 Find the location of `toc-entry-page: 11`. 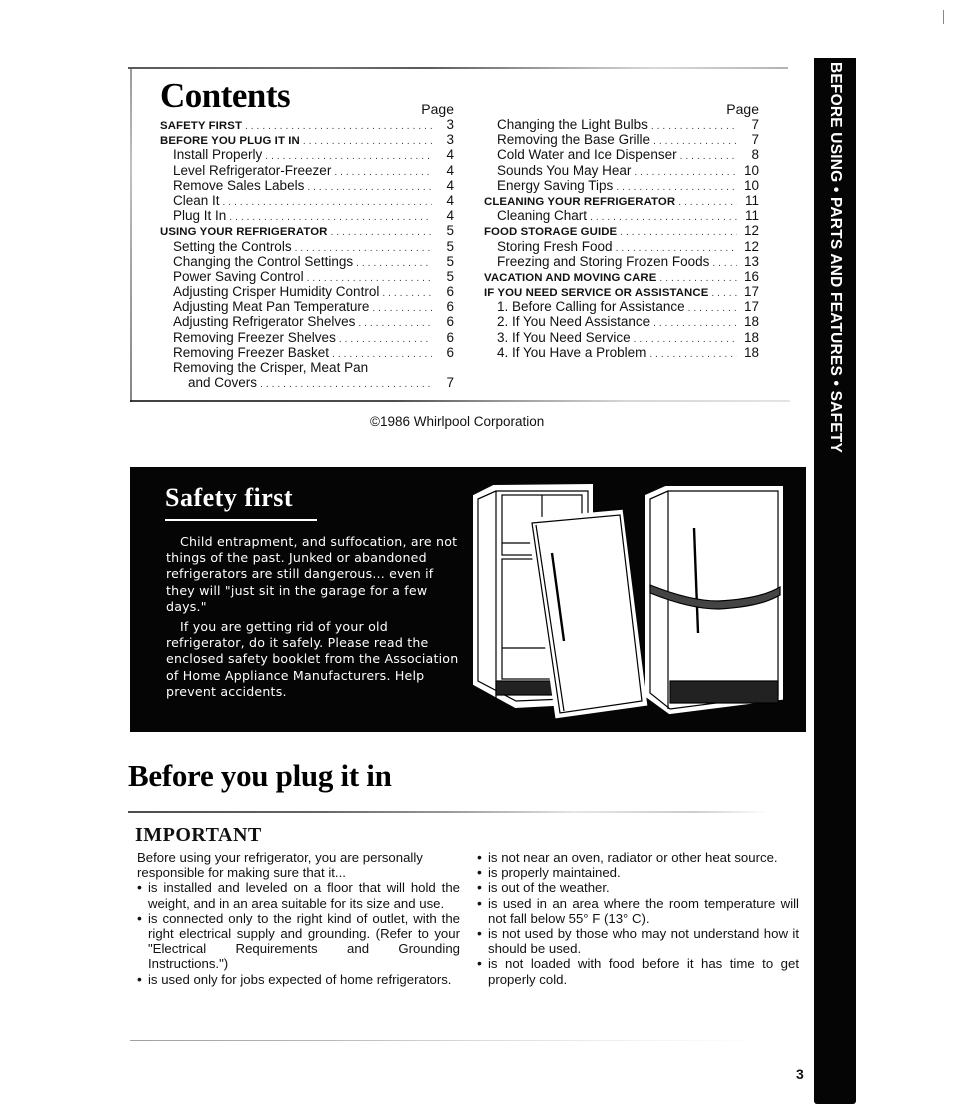

toc-entry-page: 11 is located at coordinates (751, 216).